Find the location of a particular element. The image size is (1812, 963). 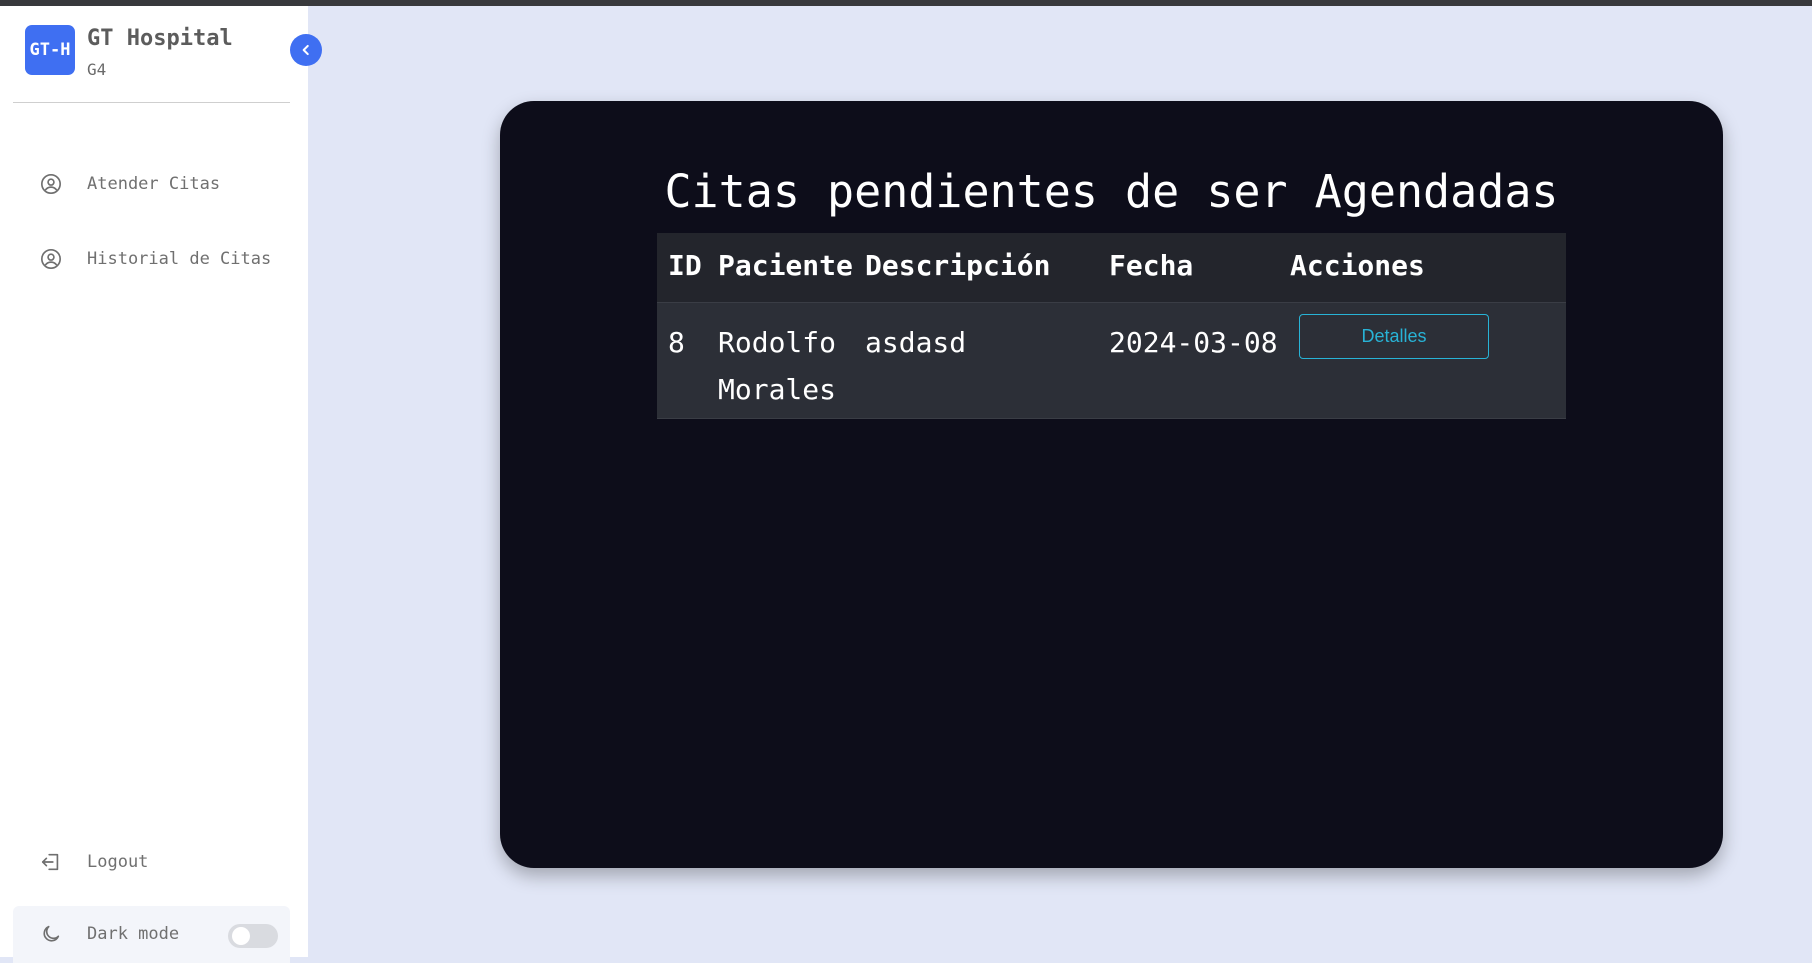

brand-name: GT Hospital is located at coordinates (160, 38).